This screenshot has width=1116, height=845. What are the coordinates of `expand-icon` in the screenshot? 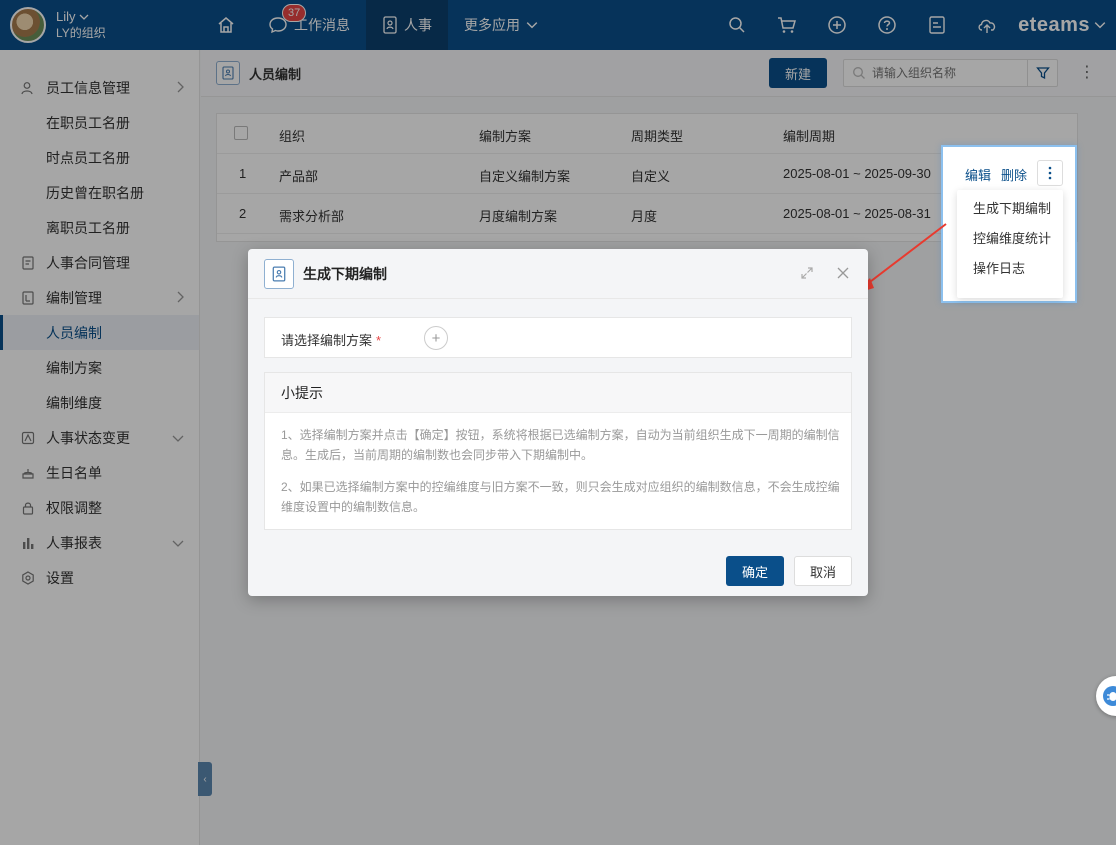 It's located at (807, 273).